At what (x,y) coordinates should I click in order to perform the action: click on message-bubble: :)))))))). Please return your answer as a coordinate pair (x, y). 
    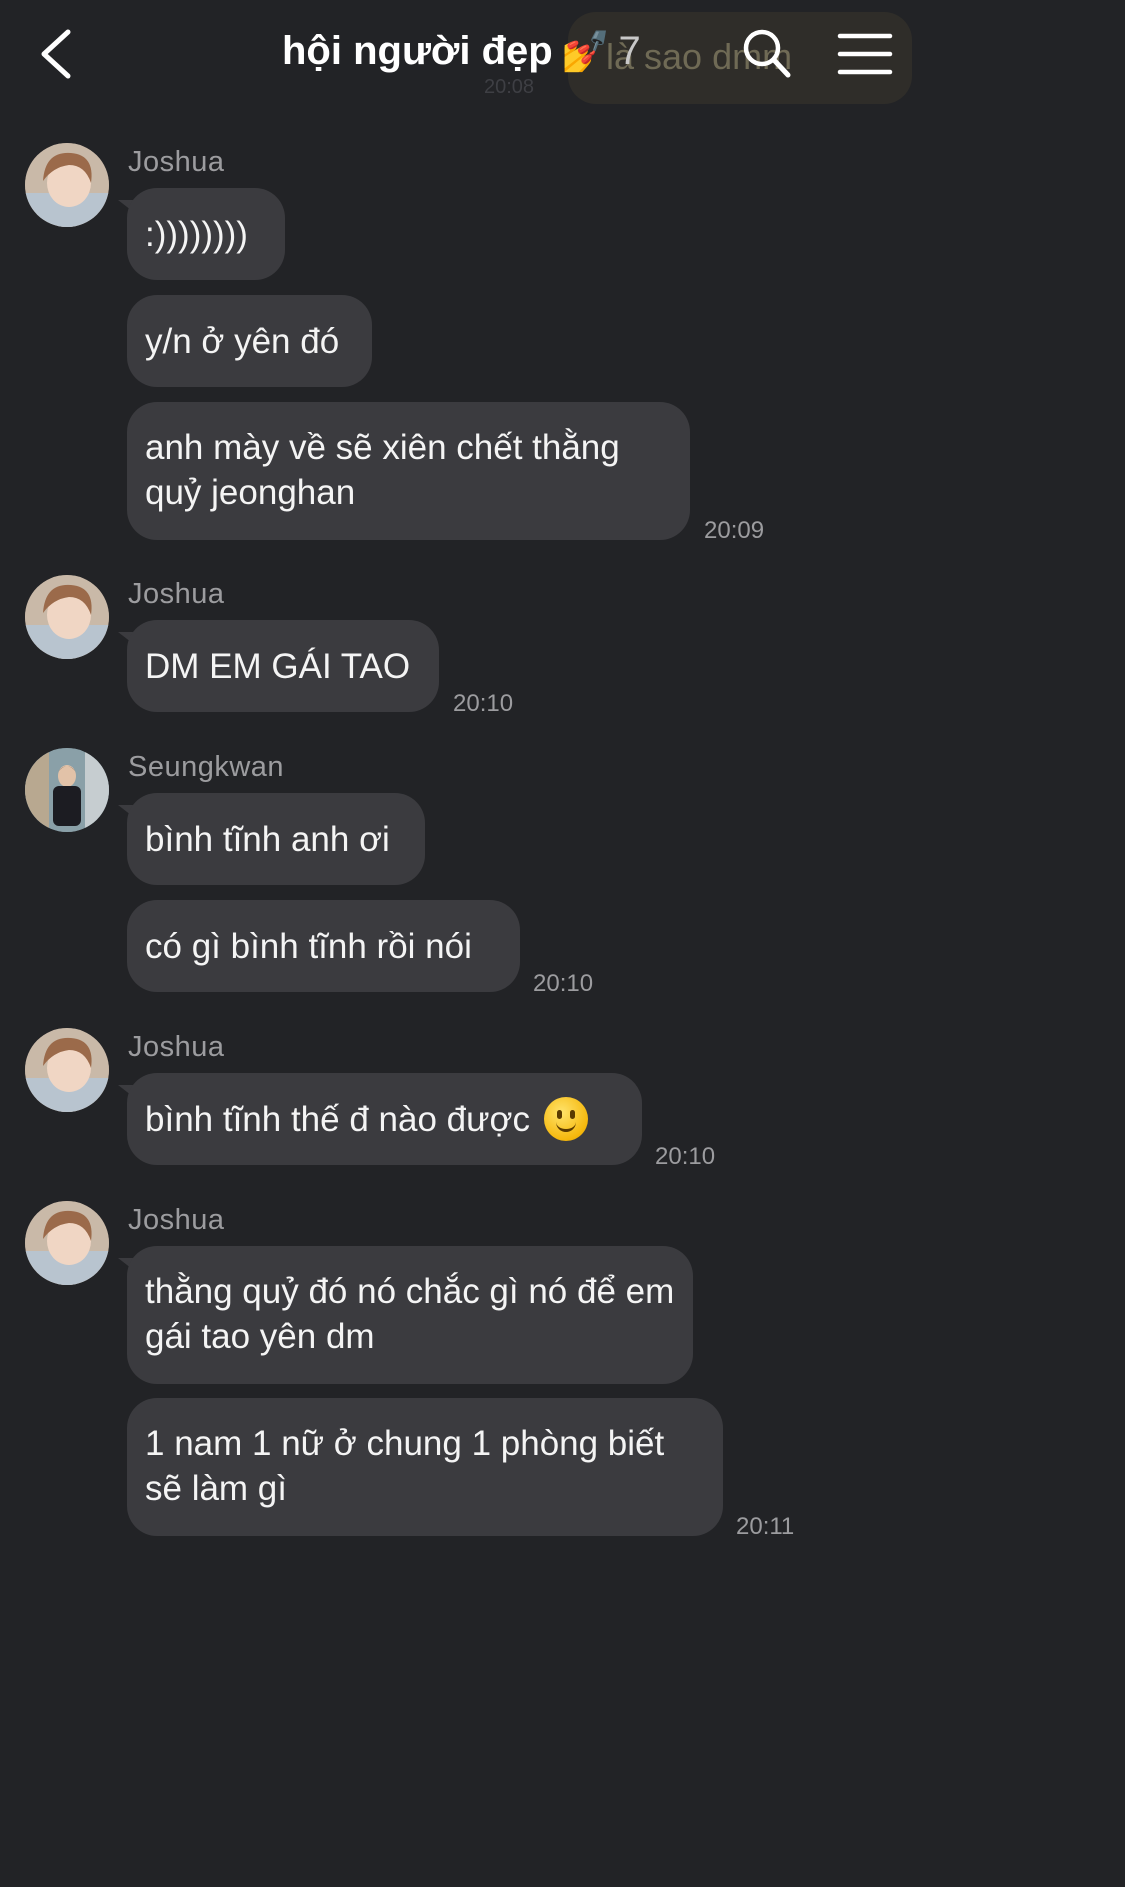
    Looking at the image, I should click on (206, 234).